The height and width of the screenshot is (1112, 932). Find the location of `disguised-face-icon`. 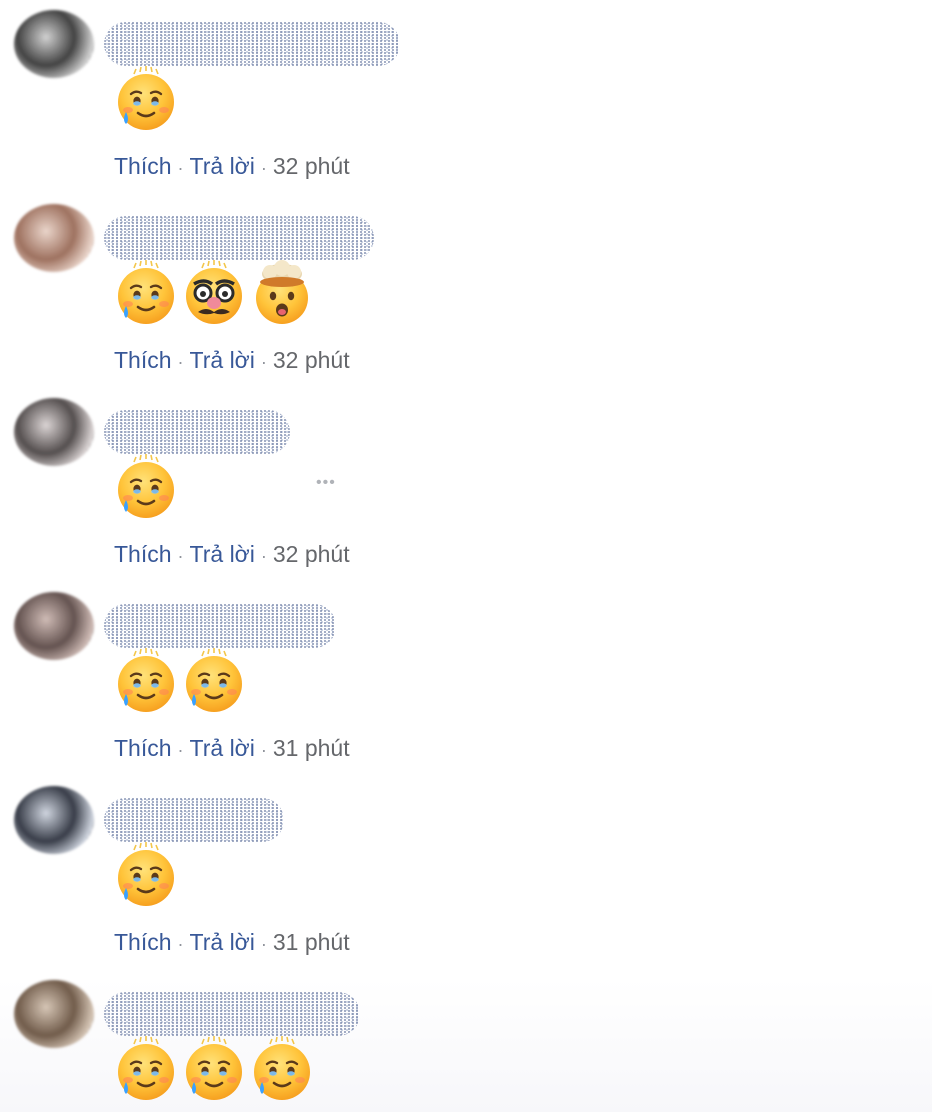

disguised-face-icon is located at coordinates (214, 293).